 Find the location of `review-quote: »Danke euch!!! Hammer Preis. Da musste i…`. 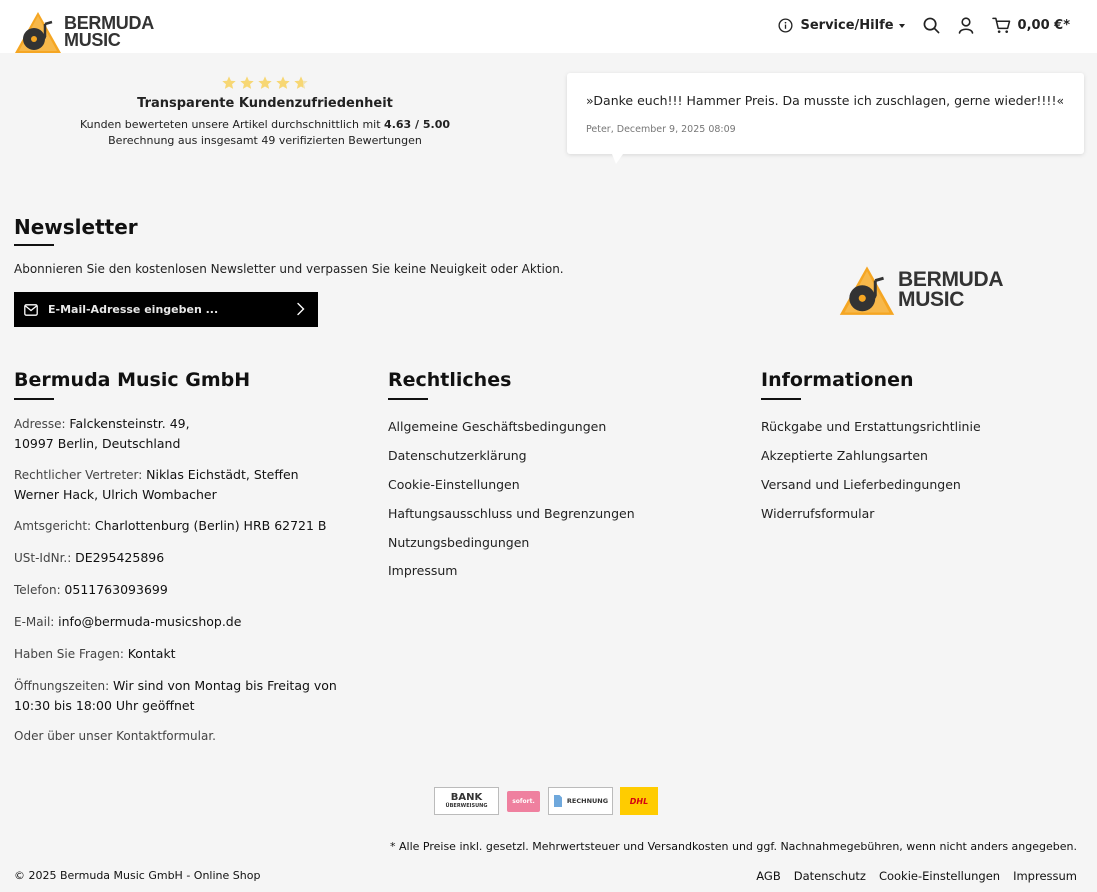

review-quote: »Danke euch!!! Hammer Preis. Da musste i… is located at coordinates (825, 100).